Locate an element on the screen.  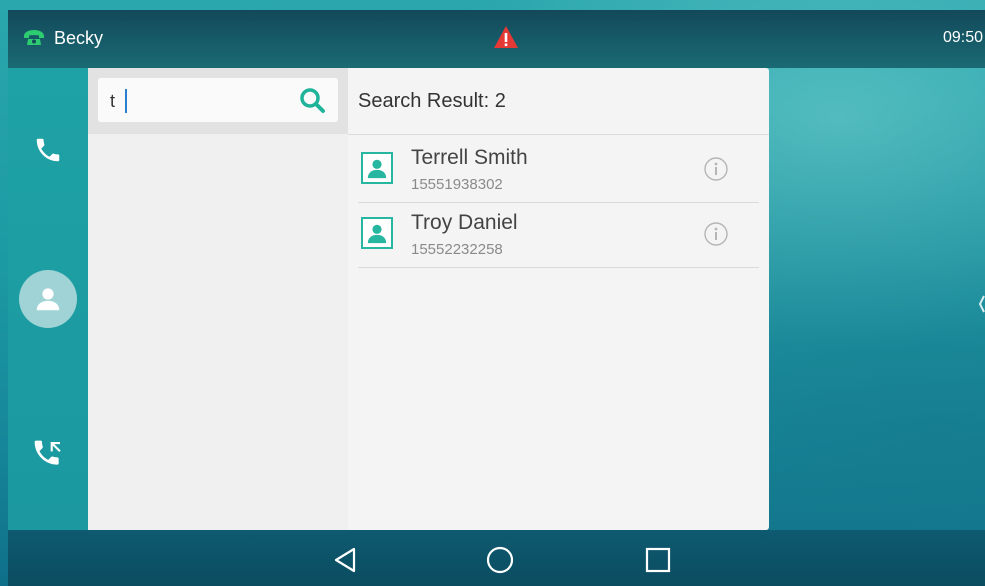
results-title: Search Result: 2 is located at coordinates (432, 101).